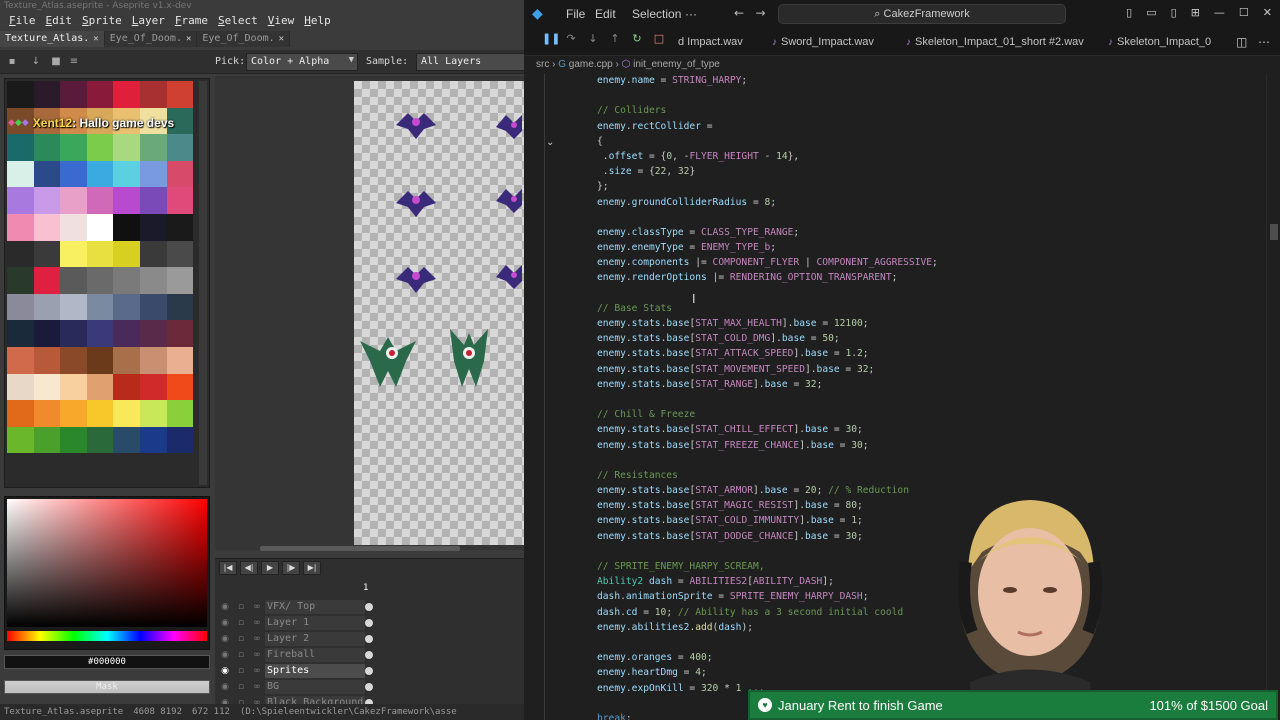 This screenshot has width=1280, height=720. Describe the element at coordinates (369, 671) in the screenshot. I see `layer-row: ◉ ▫ ∞ Sprites` at that location.